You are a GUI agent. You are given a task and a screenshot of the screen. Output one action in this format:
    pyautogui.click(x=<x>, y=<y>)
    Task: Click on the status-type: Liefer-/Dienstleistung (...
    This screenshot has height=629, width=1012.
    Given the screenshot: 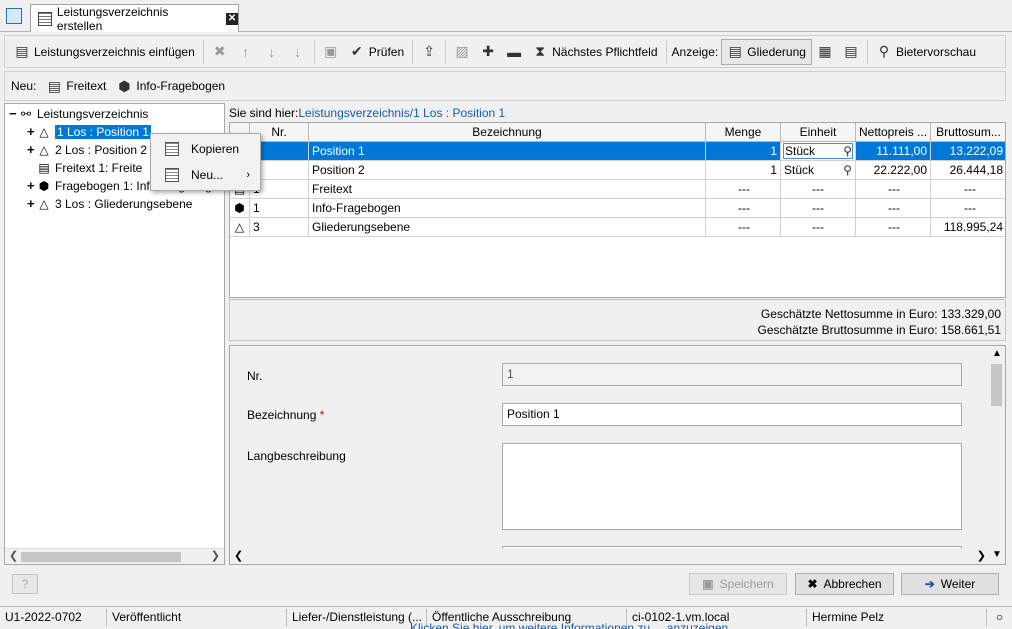 What is the action you would take?
    pyautogui.click(x=356, y=618)
    